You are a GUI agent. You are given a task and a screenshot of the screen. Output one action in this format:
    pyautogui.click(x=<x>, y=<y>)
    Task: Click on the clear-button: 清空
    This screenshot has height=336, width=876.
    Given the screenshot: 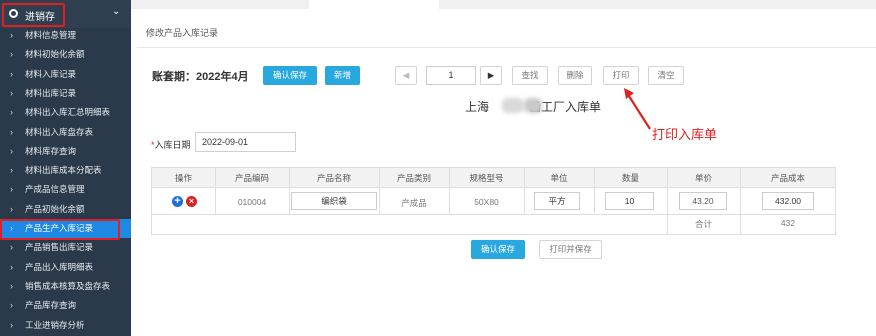 What is the action you would take?
    pyautogui.click(x=666, y=75)
    